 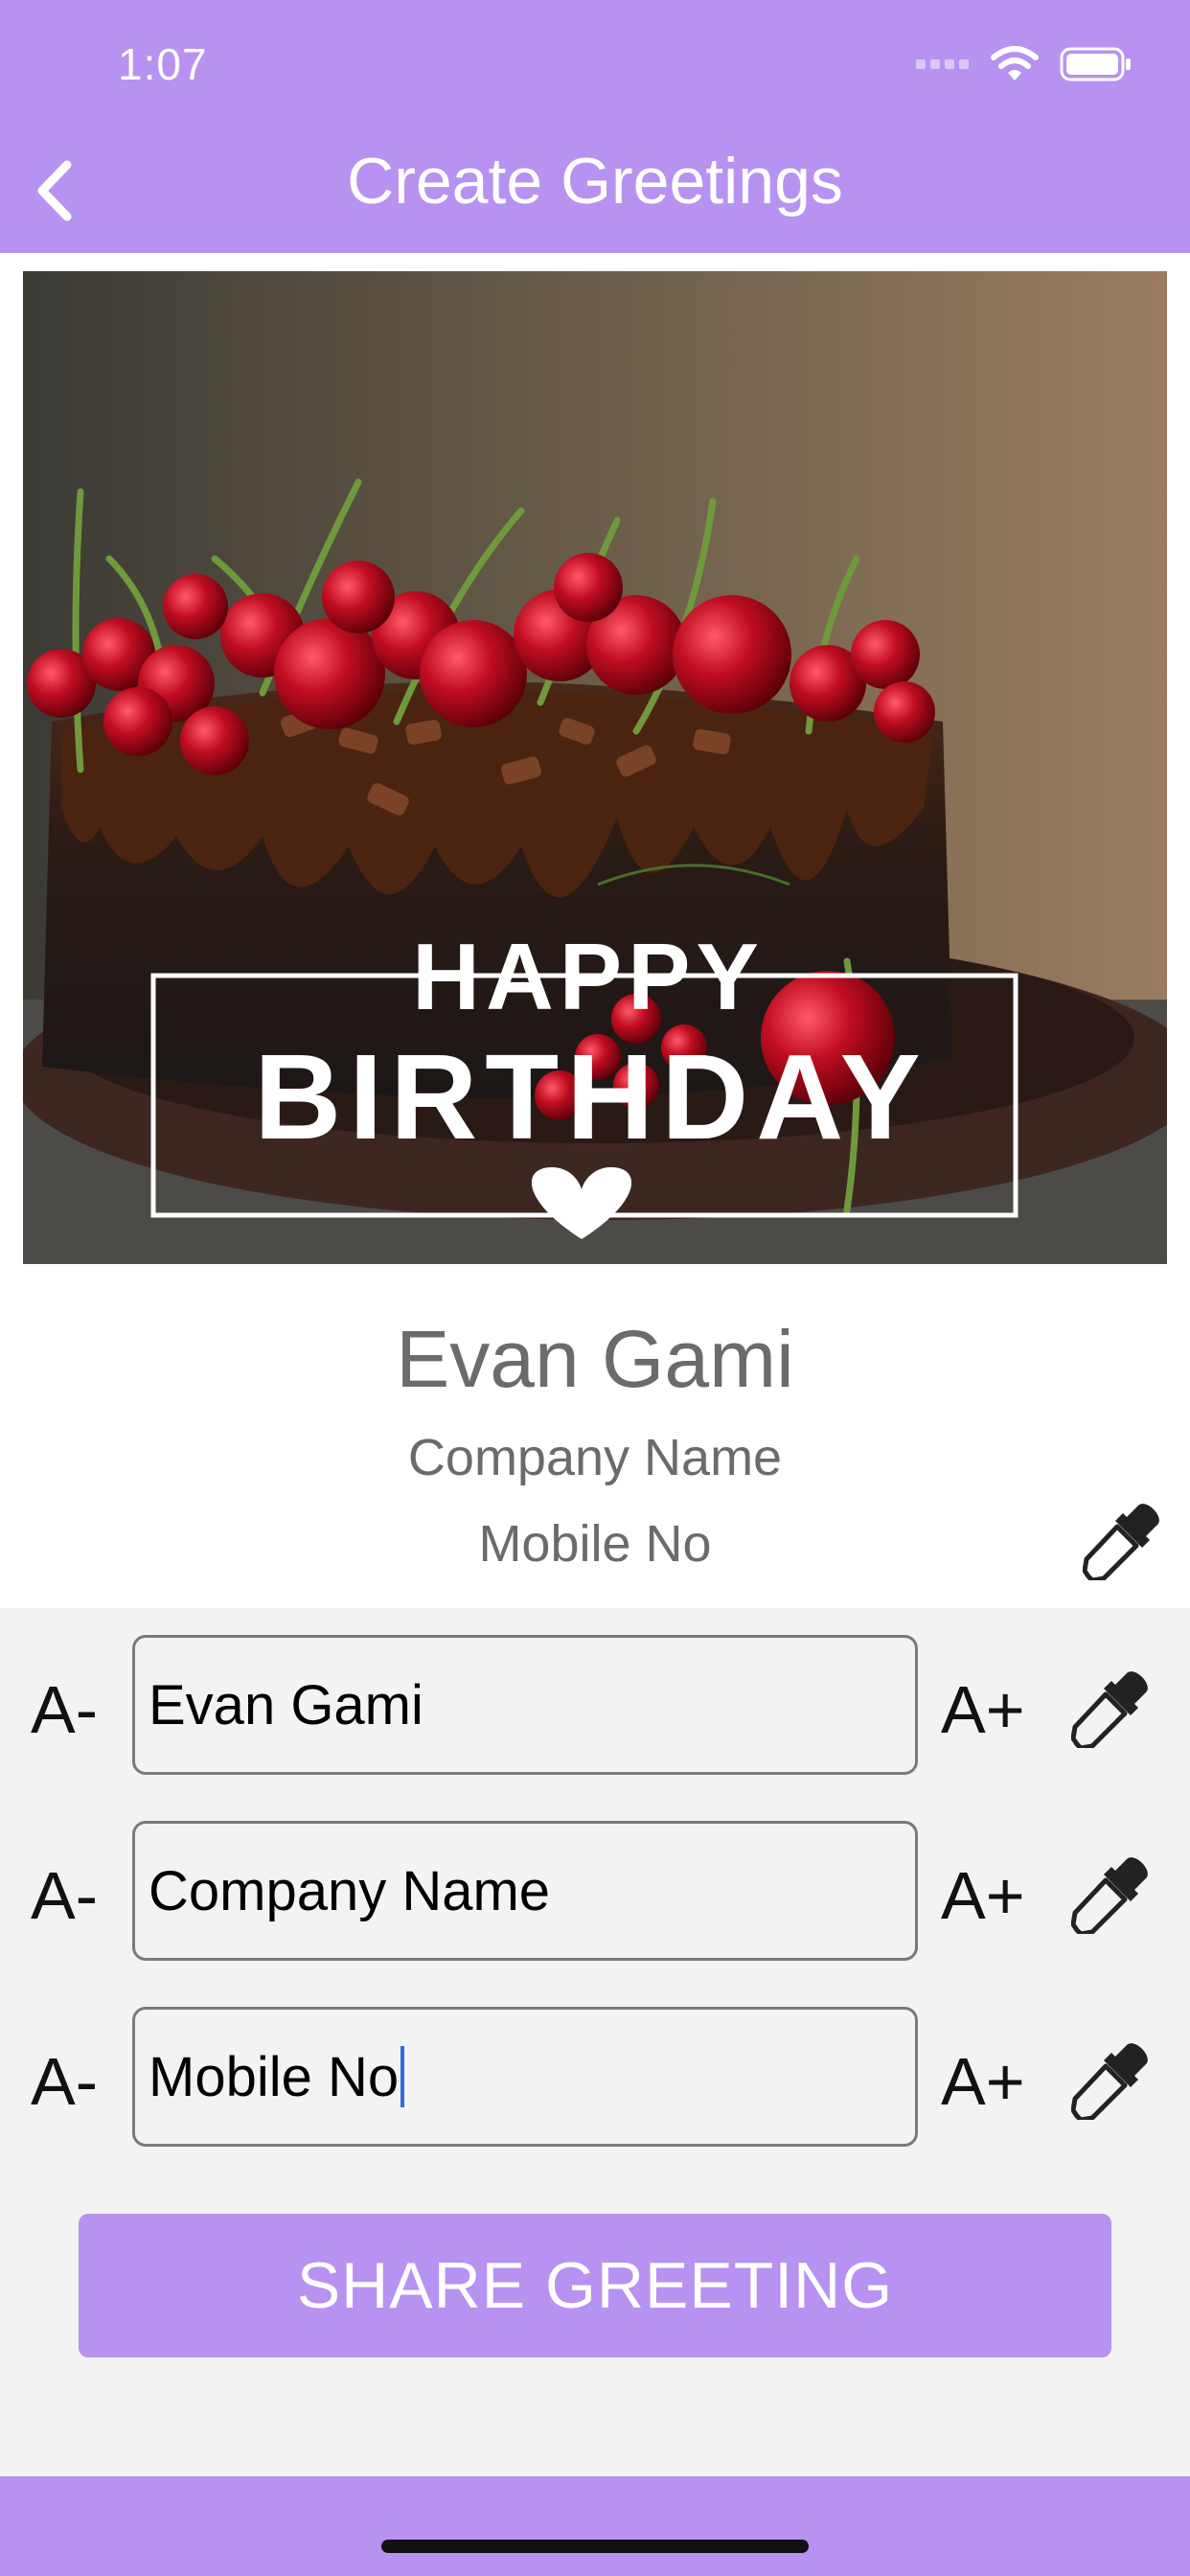 I want to click on status-icons, so click(x=1025, y=64).